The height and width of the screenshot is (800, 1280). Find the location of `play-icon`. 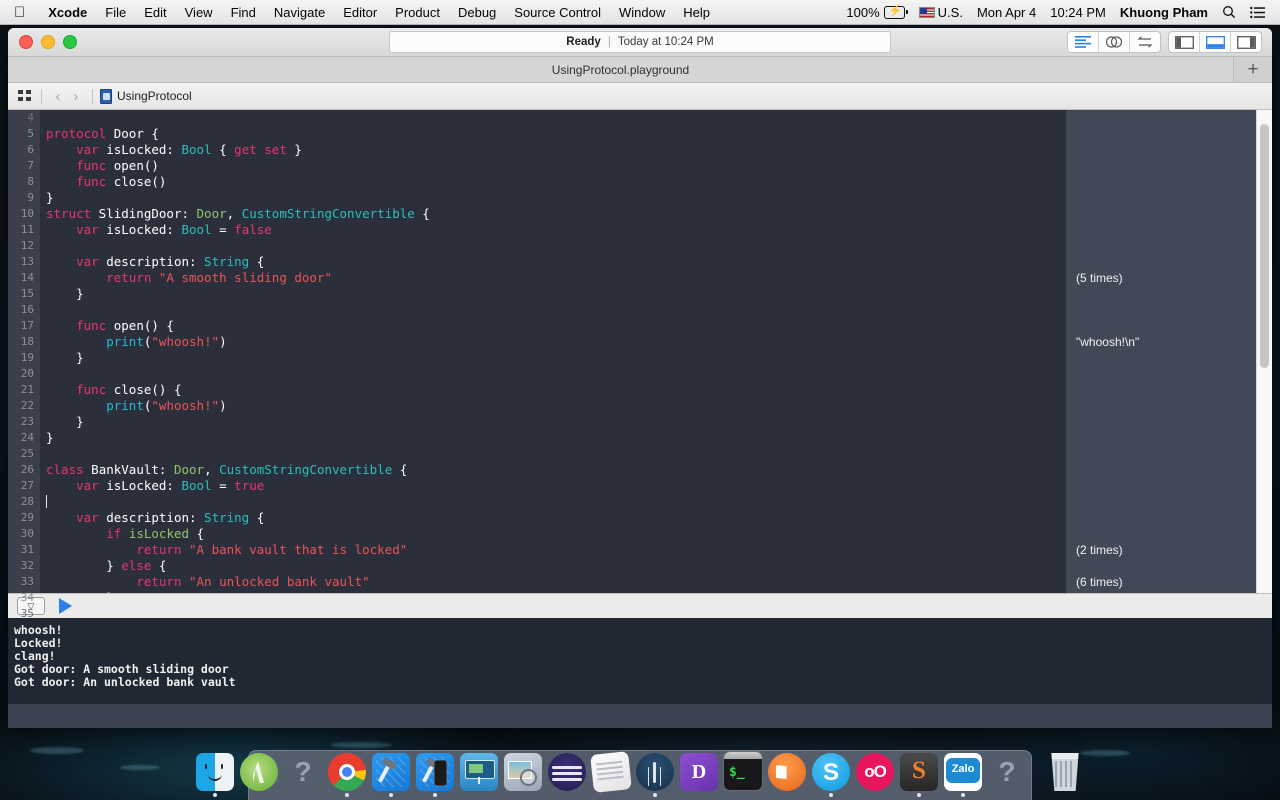

play-icon is located at coordinates (65, 606).